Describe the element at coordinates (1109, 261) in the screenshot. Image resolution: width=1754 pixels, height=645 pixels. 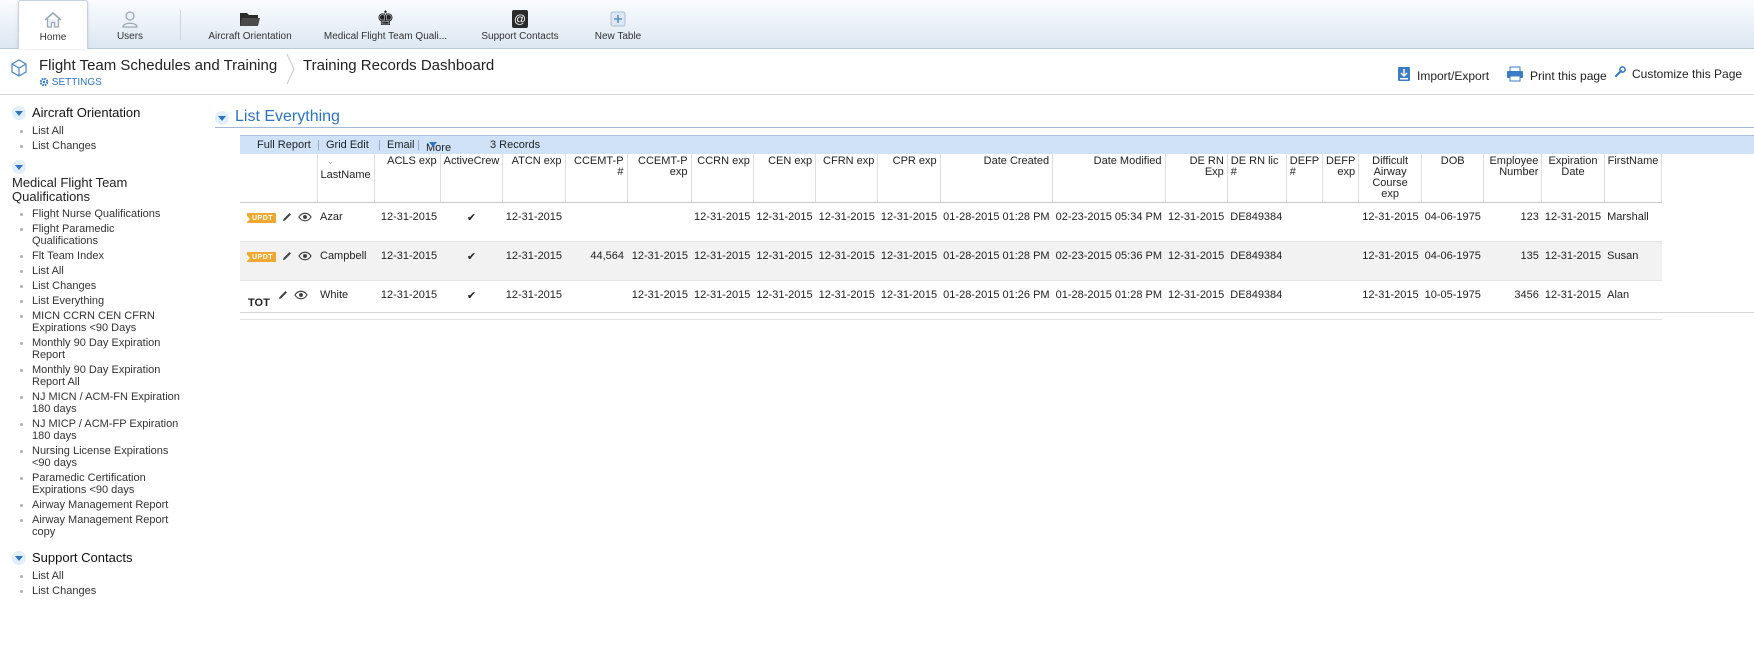
I see `table-cell: 02-23-2015 05:36 PM` at that location.